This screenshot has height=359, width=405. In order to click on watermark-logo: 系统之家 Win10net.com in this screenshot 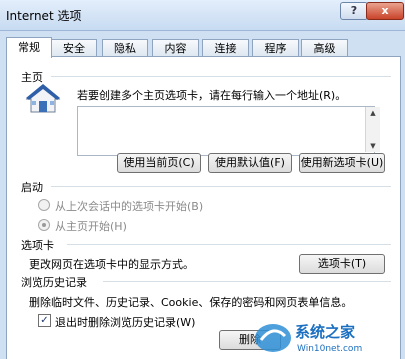, I will do `click(326, 337)`.